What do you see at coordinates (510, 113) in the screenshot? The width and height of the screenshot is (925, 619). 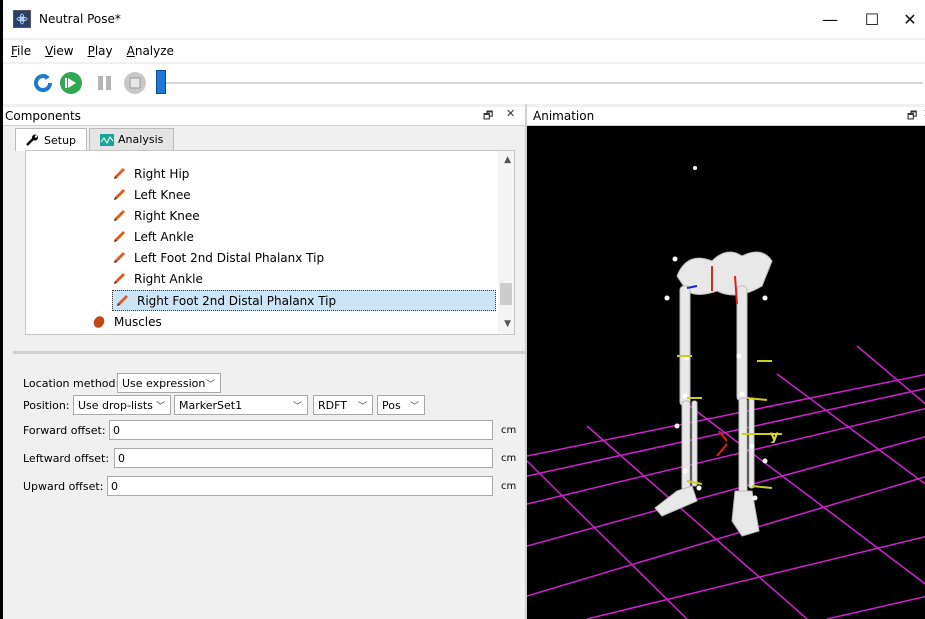 I see `close-panel-icon: ✕` at bounding box center [510, 113].